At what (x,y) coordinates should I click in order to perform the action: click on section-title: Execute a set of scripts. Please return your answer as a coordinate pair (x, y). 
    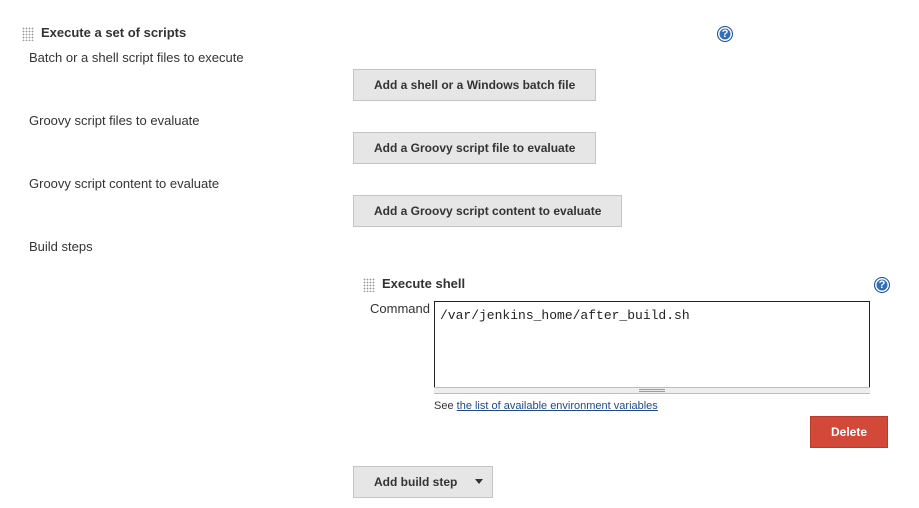
    Looking at the image, I should click on (114, 32).